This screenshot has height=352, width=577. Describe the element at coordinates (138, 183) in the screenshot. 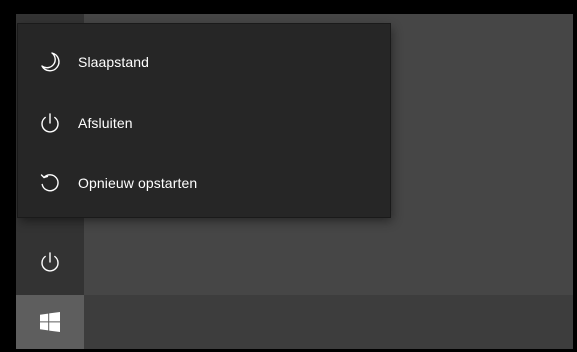

I see `restart-label: Opnieuw opstarten` at that location.